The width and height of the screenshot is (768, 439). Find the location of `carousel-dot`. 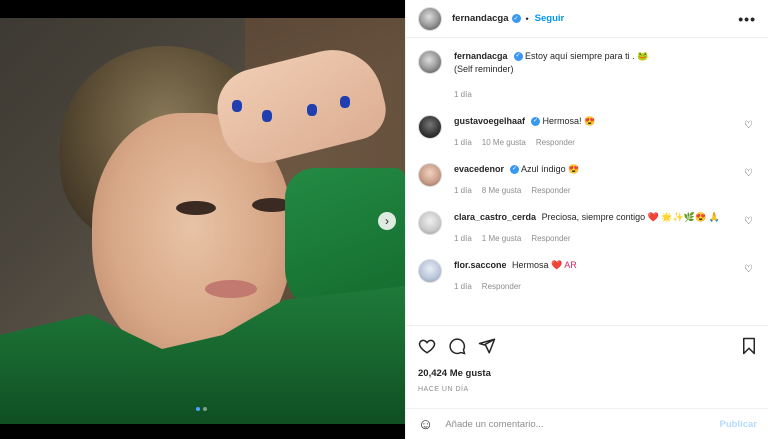

carousel-dot is located at coordinates (205, 409).